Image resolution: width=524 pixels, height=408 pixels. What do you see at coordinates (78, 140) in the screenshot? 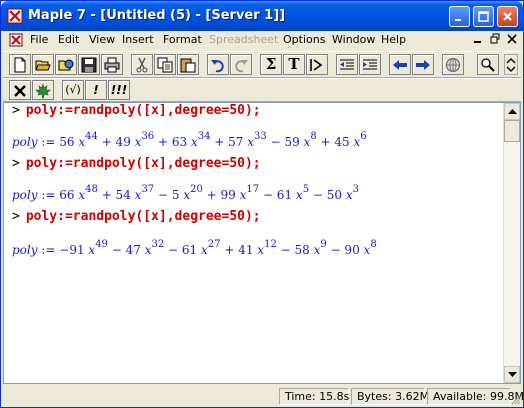
I see `polynomial-term: 56 x44` at bounding box center [78, 140].